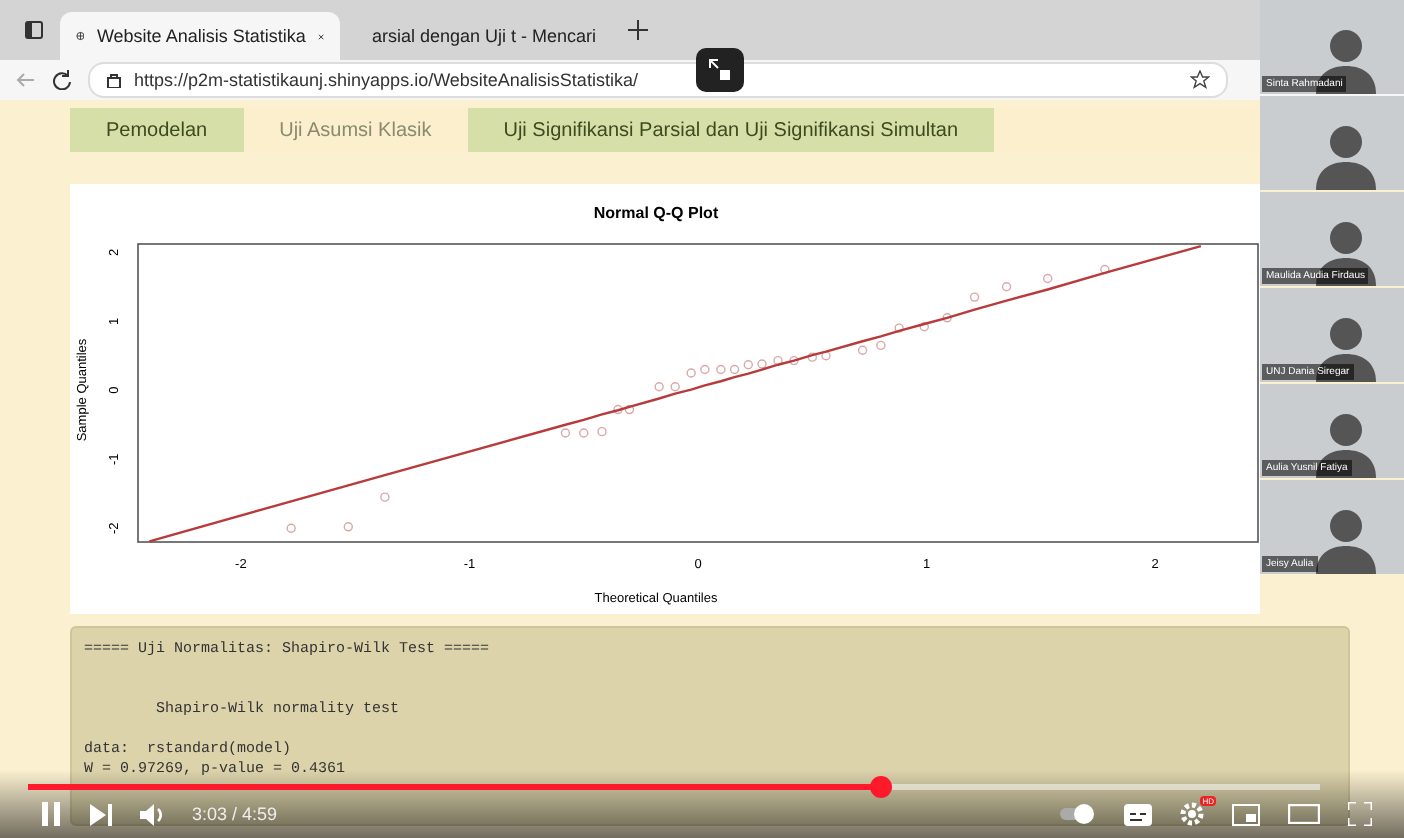 This screenshot has width=1404, height=838. Describe the element at coordinates (152, 814) in the screenshot. I see `volume-icon` at that location.